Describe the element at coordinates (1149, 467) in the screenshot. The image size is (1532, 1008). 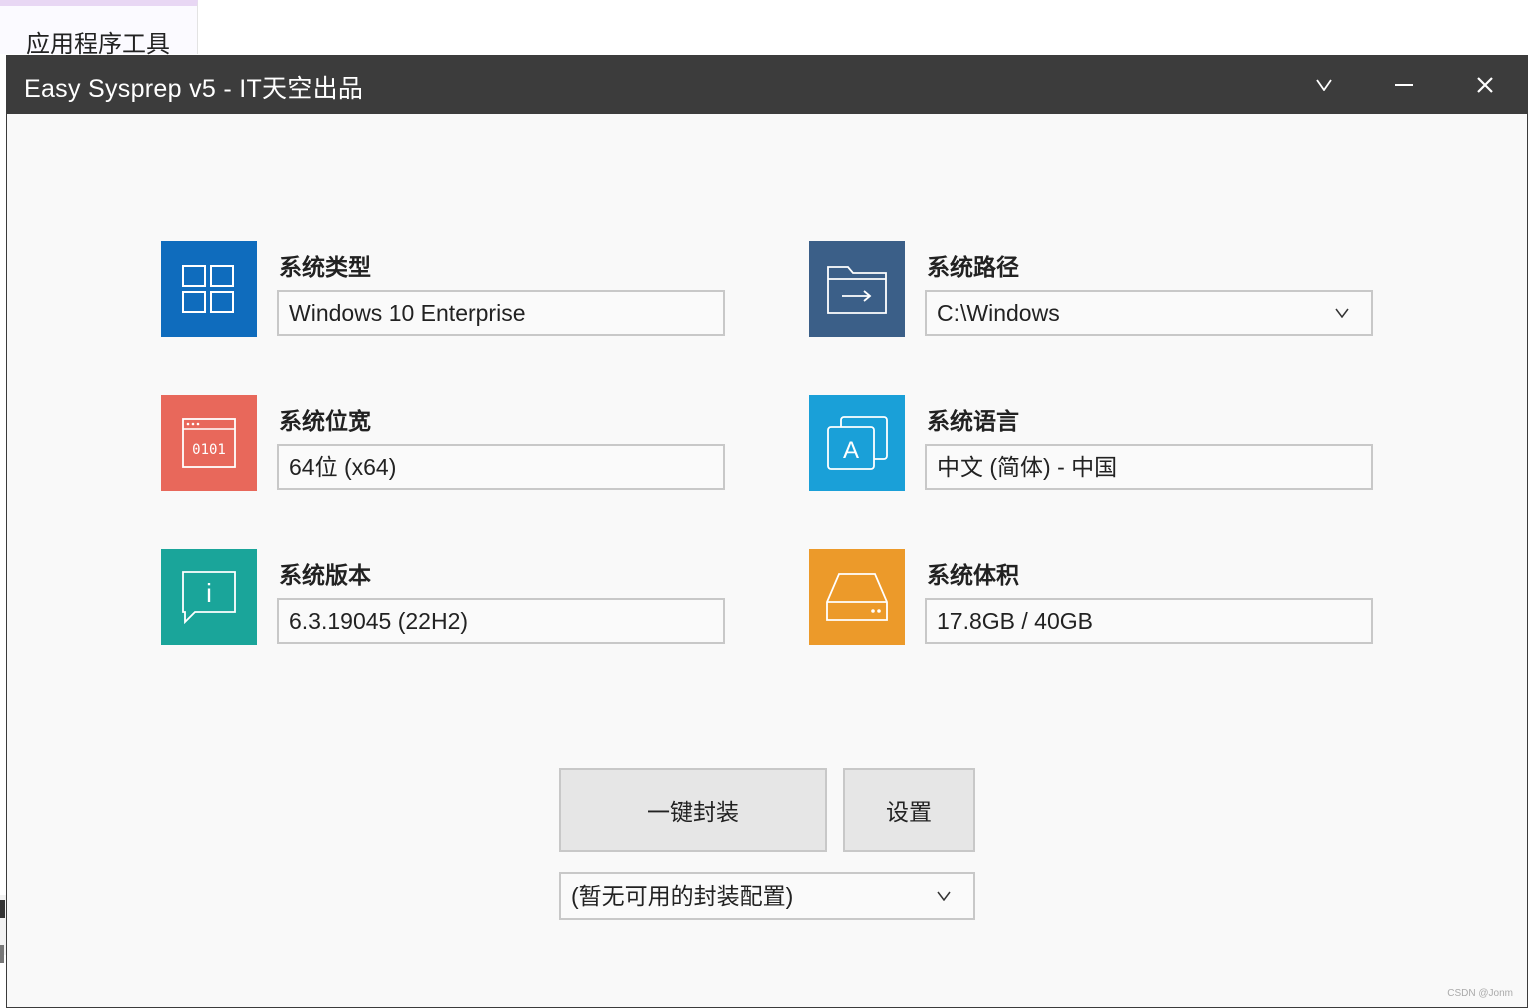
I see `os-lang-field: 中文 (简体) - 中国` at that location.